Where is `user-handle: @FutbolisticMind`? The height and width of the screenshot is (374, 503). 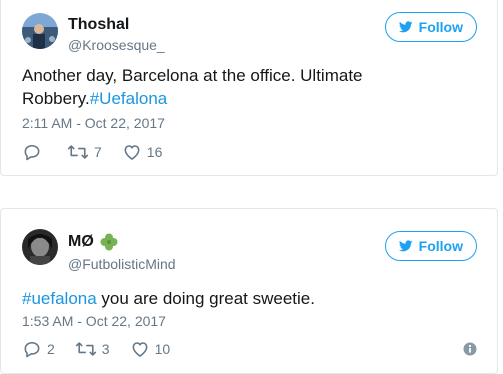 user-handle: @FutbolisticMind is located at coordinates (122, 264).